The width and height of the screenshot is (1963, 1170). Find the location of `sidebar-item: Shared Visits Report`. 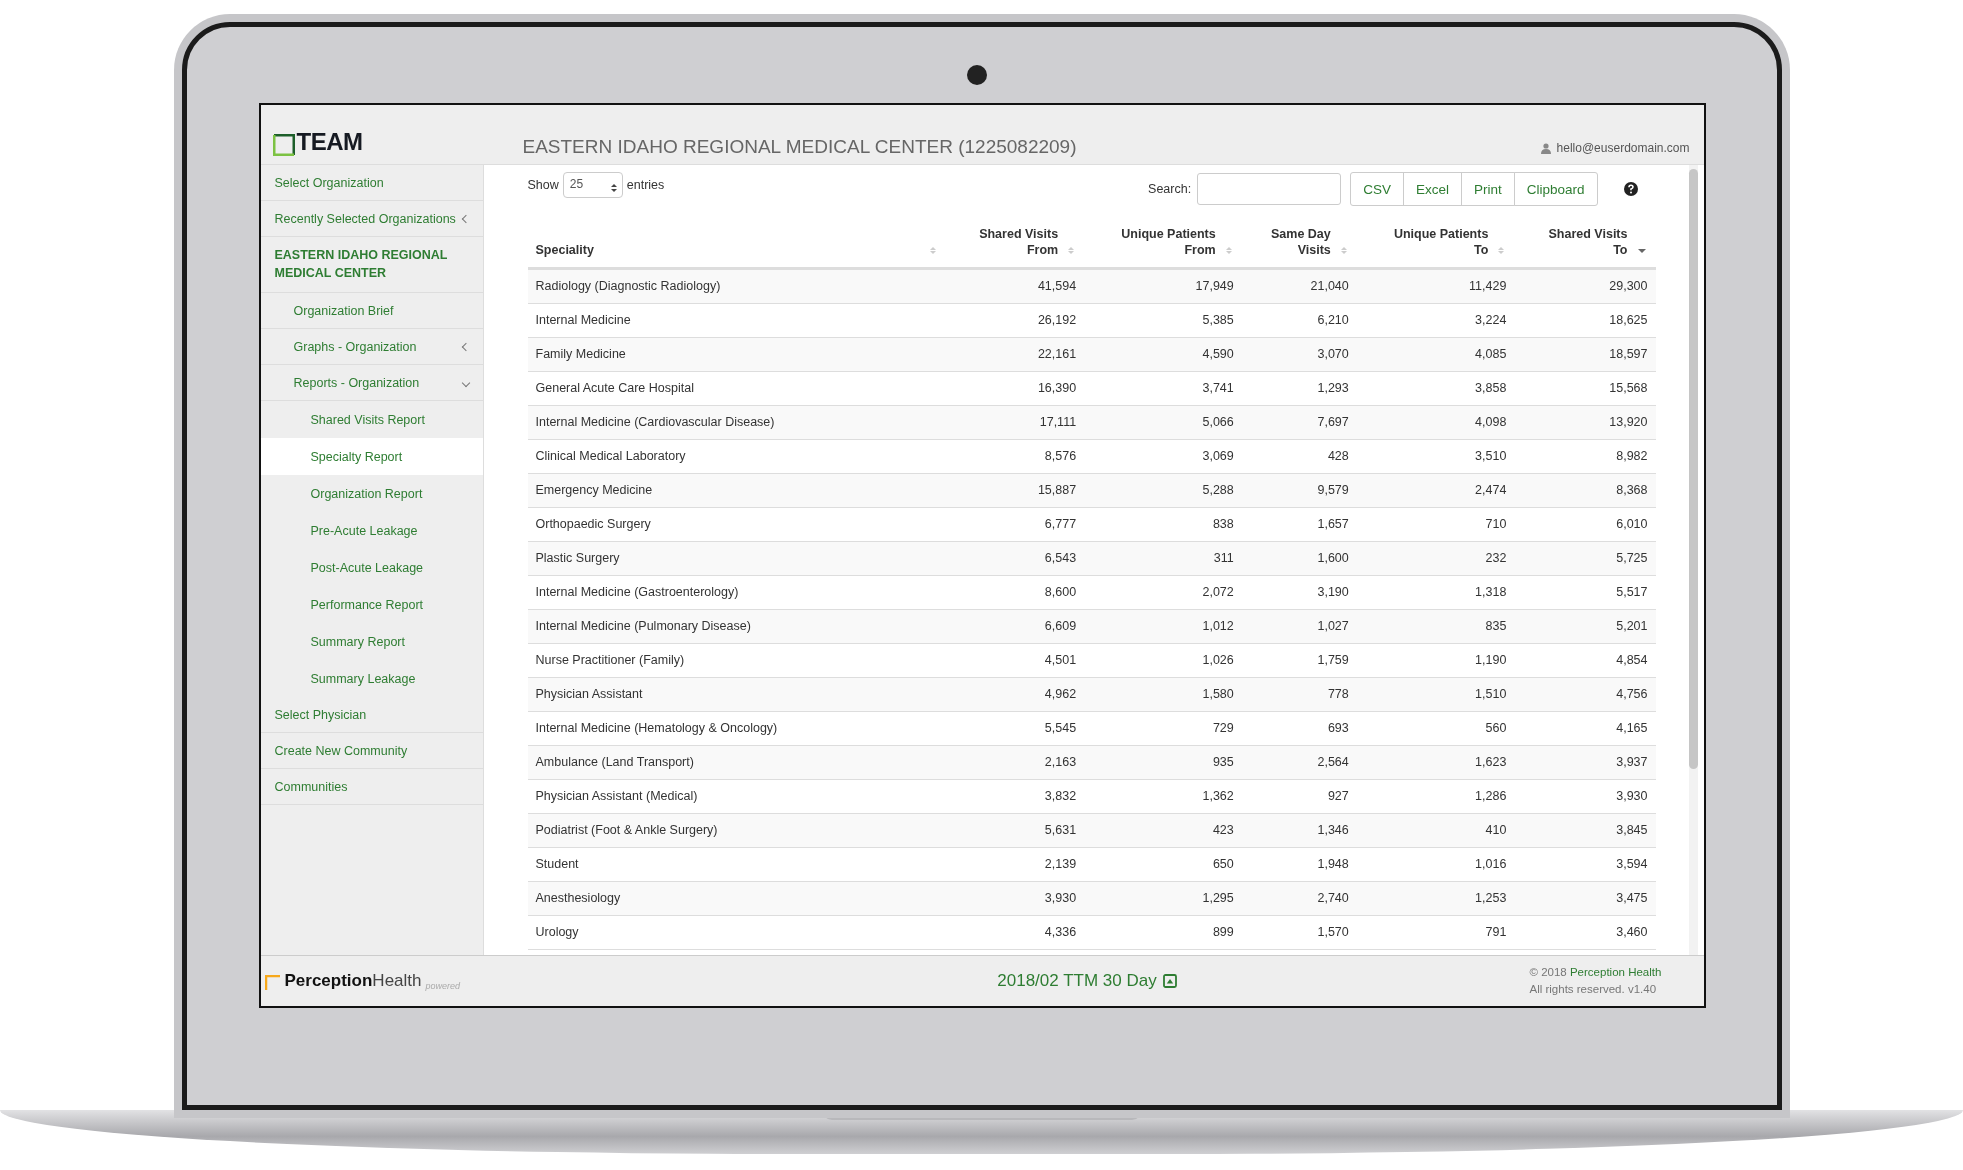

sidebar-item: Shared Visits Report is located at coordinates (371, 419).